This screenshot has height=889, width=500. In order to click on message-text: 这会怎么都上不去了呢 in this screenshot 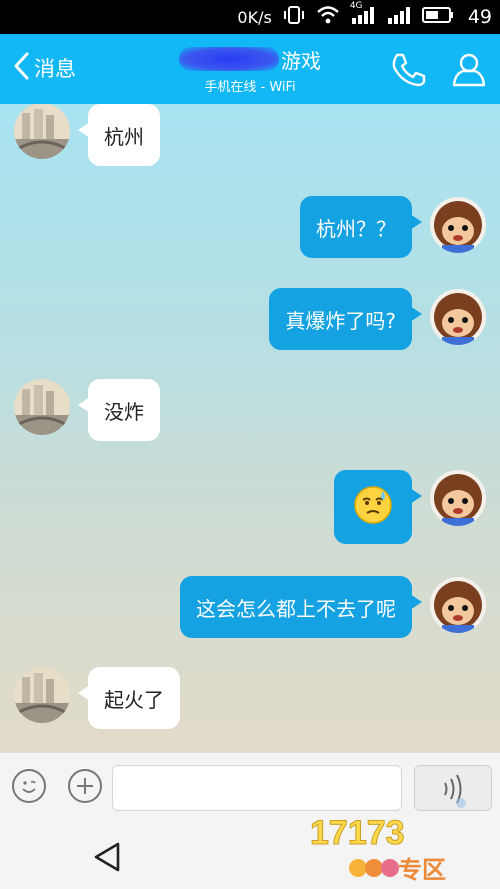, I will do `click(296, 608)`.